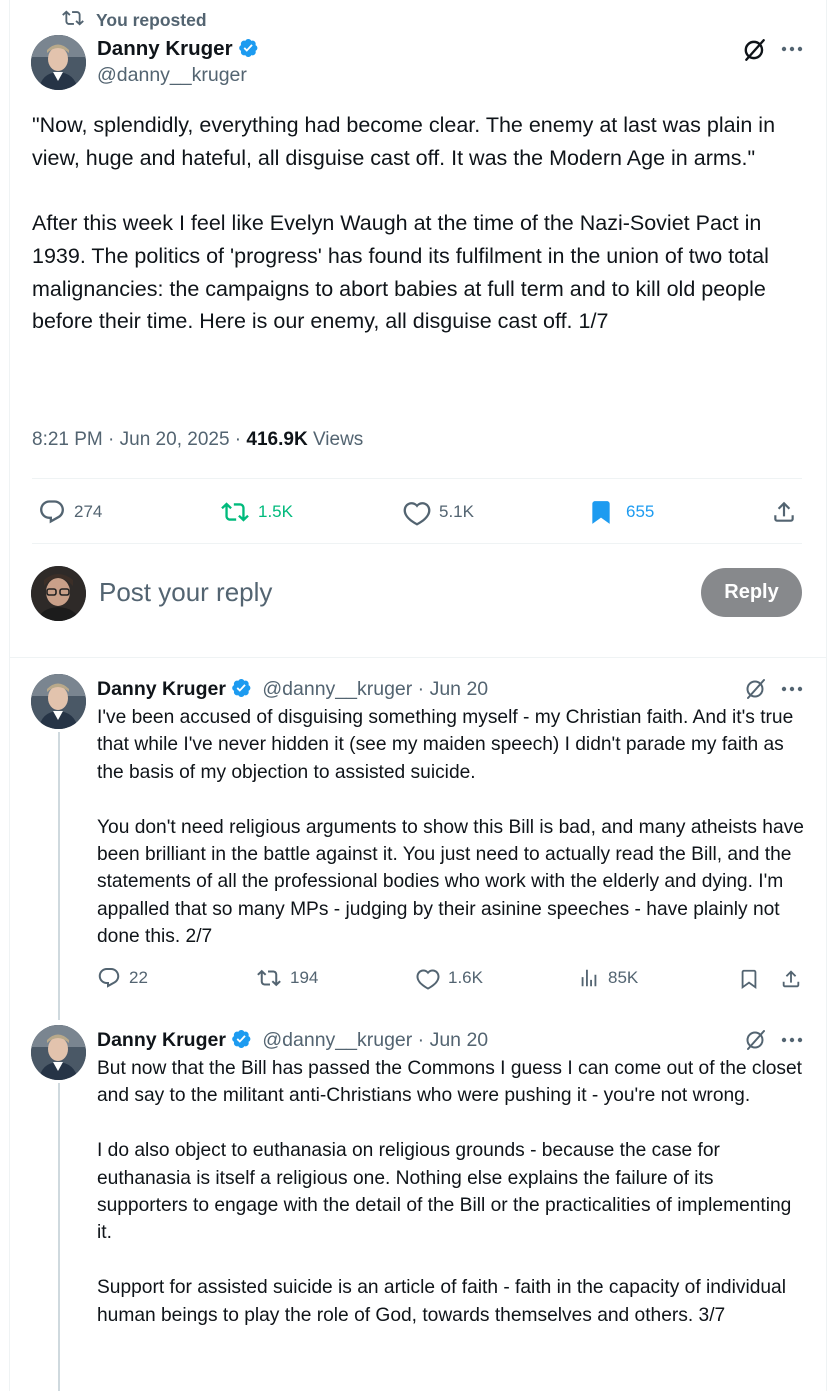  I want to click on author-avatar, so click(58, 62).